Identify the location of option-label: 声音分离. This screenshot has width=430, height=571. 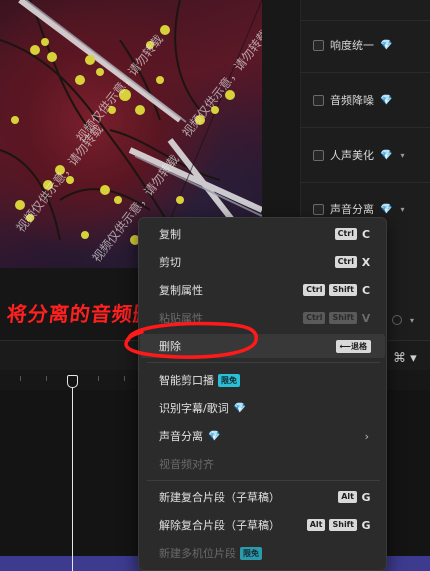
(352, 209).